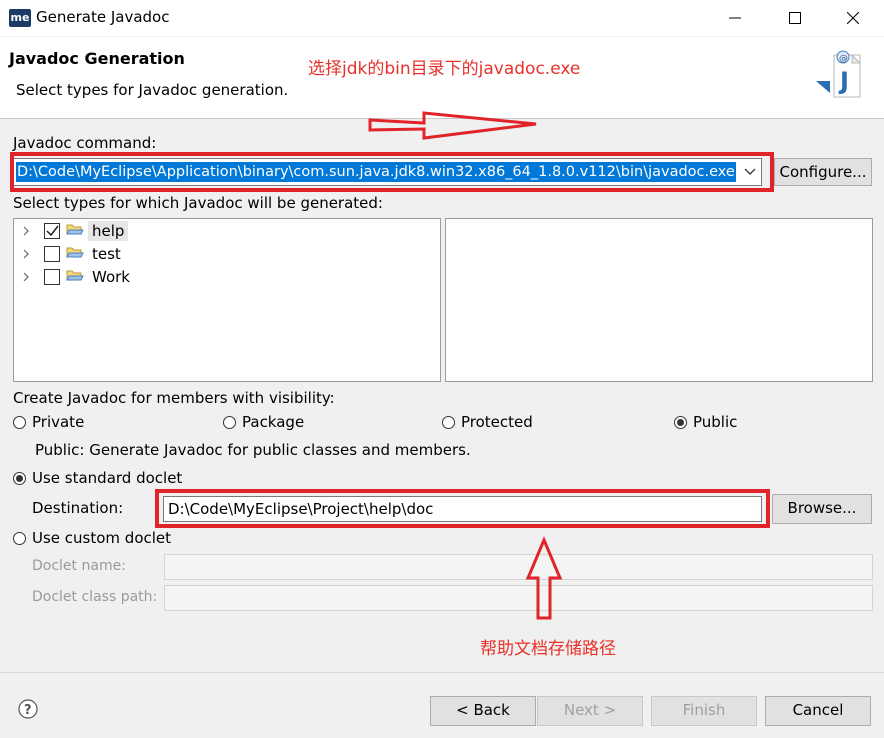 The image size is (884, 738). What do you see at coordinates (462, 508) in the screenshot?
I see `highlight-box-destination` at bounding box center [462, 508].